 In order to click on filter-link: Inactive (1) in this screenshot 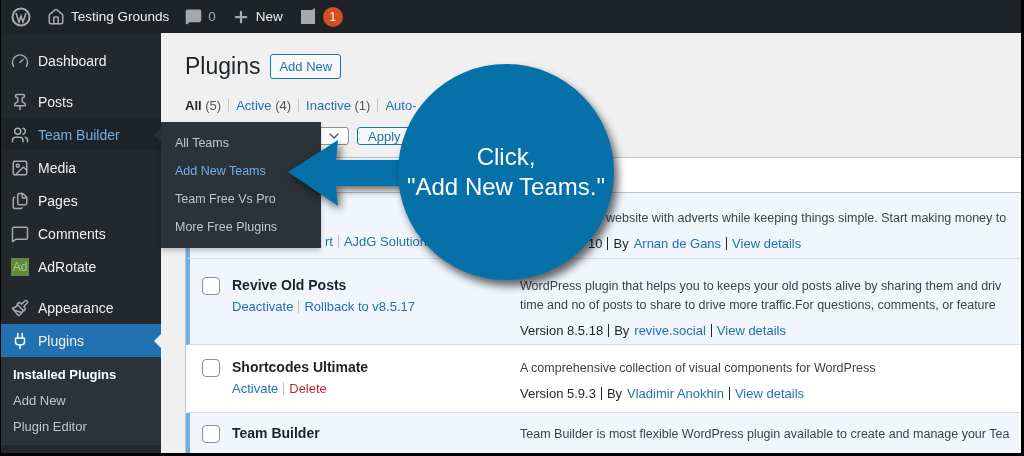, I will do `click(338, 105)`.